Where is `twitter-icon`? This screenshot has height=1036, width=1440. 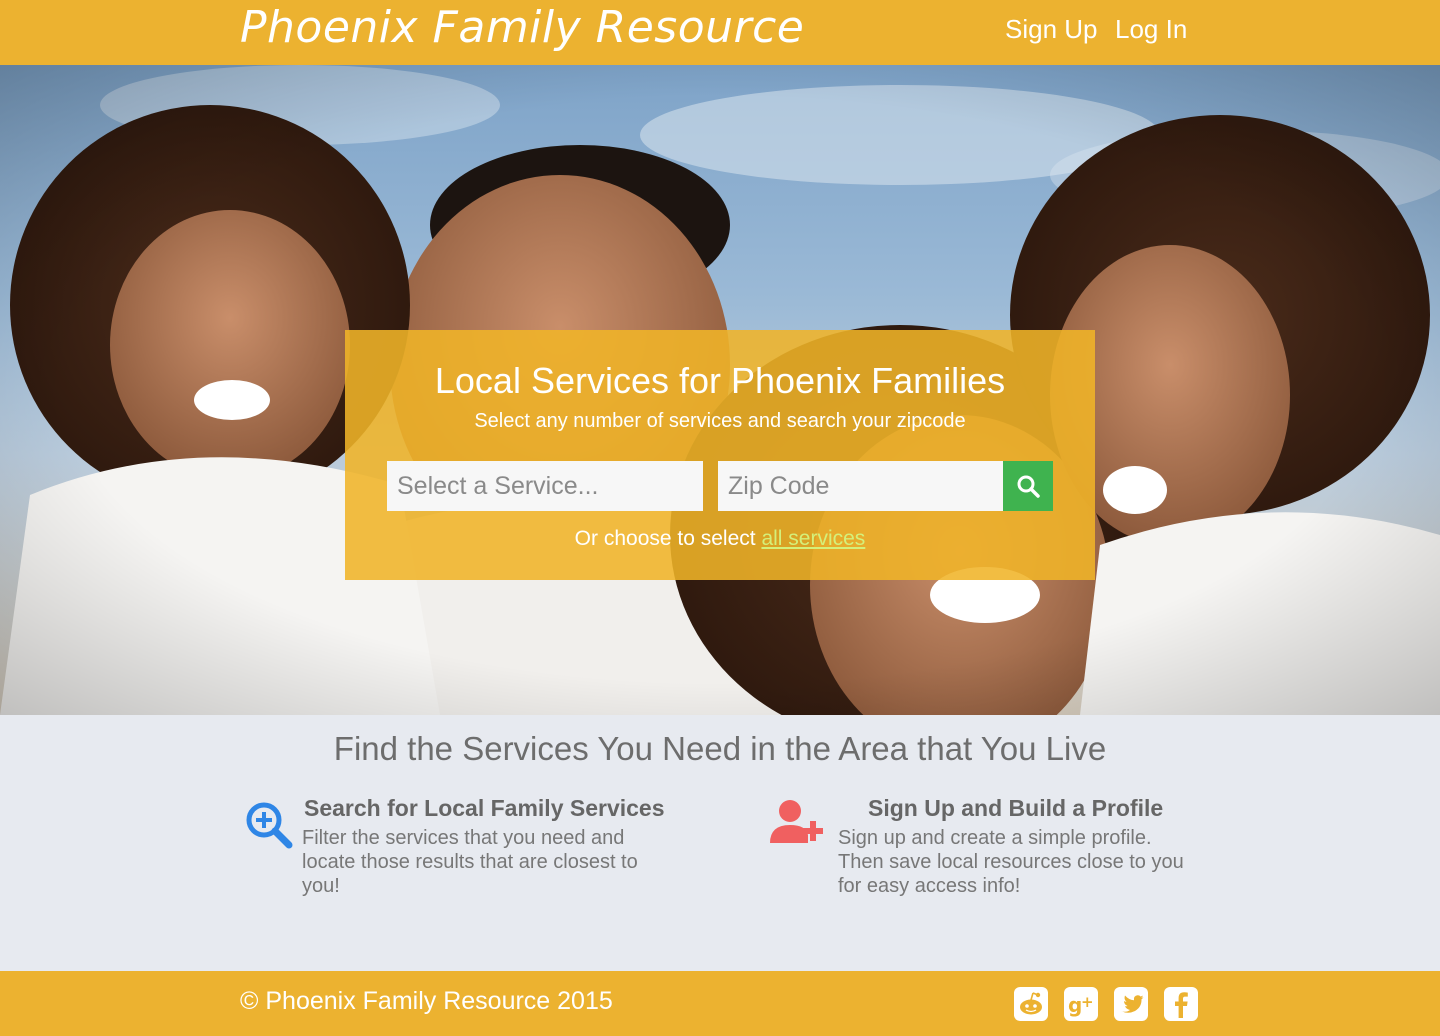 twitter-icon is located at coordinates (1132, 1004).